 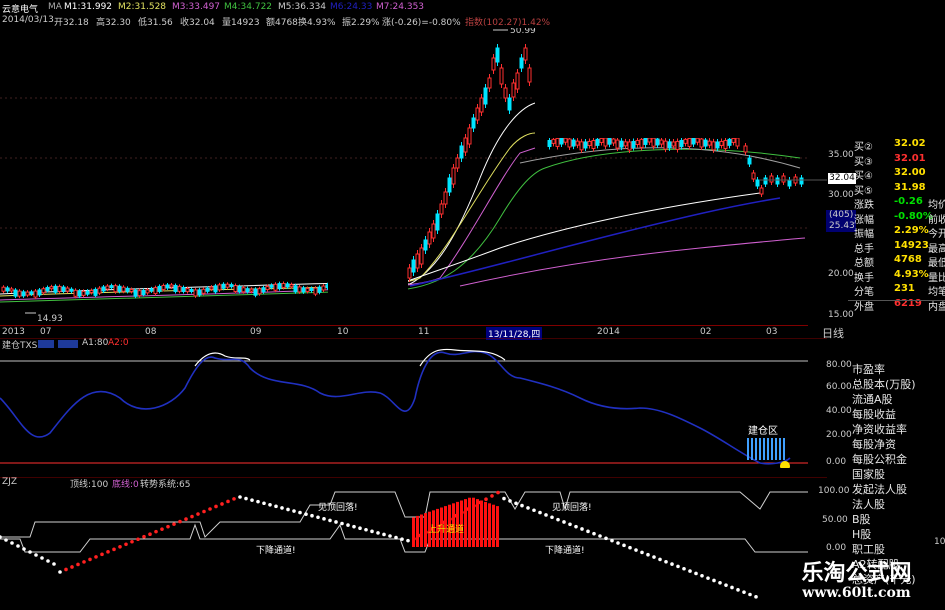 What do you see at coordinates (936, 278) in the screenshot?
I see `quote-extra-key: 量比` at bounding box center [936, 278].